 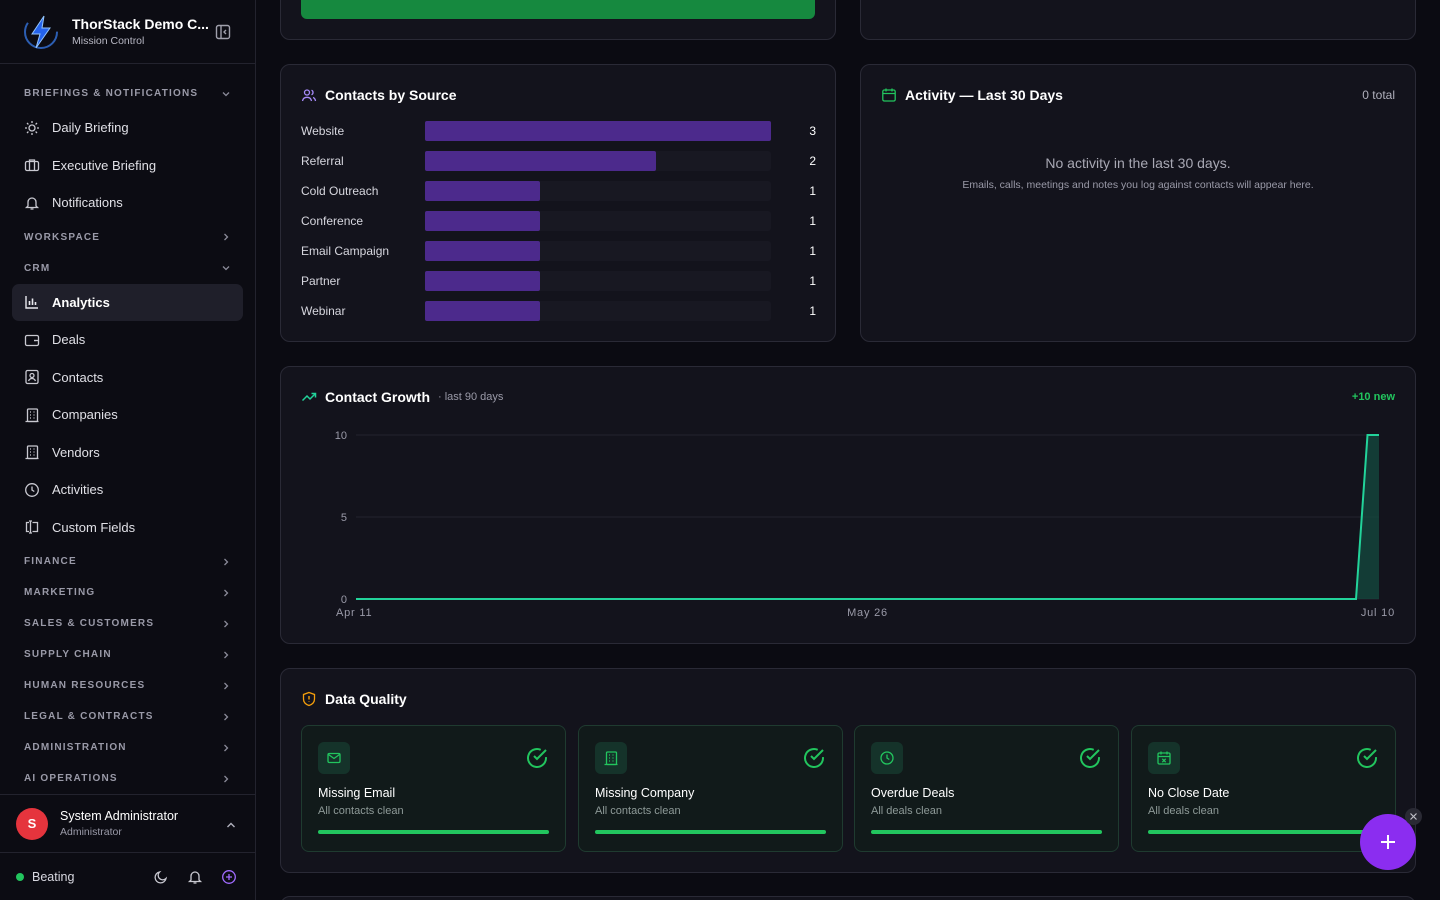 I want to click on sidebar-item-label: Vendors, so click(x=76, y=452).